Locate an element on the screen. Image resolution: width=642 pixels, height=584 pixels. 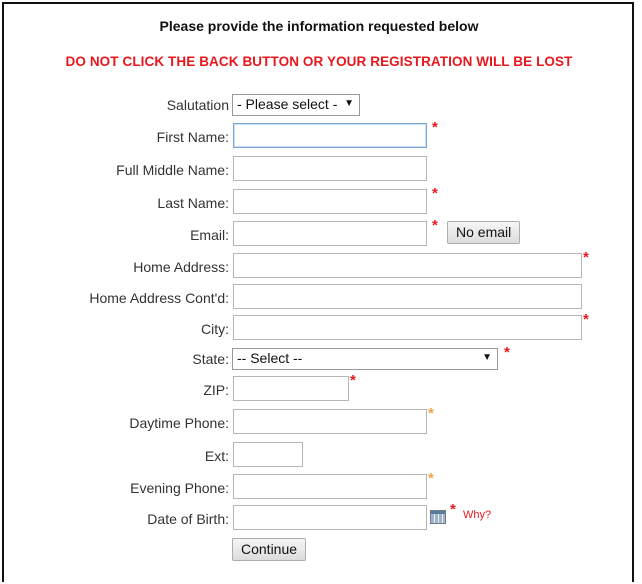
city-row: City: * is located at coordinates (321, 327).